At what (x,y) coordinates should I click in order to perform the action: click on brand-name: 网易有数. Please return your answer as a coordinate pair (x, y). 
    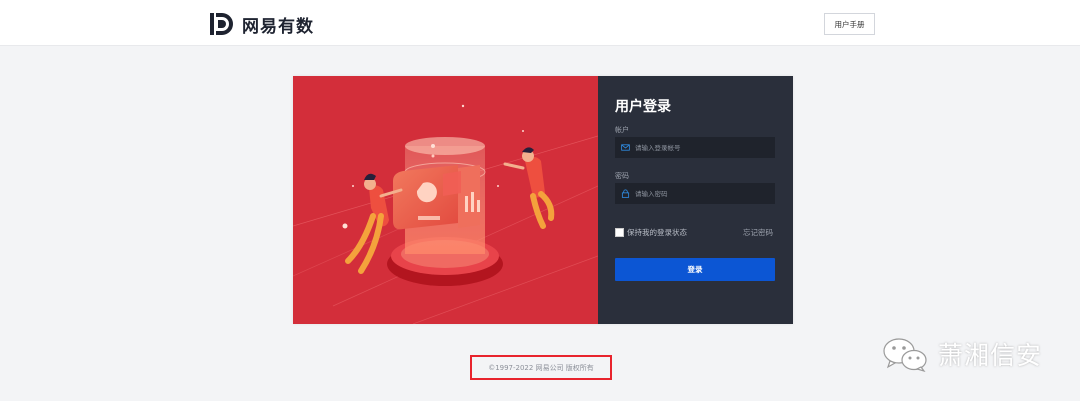
    Looking at the image, I should click on (278, 26).